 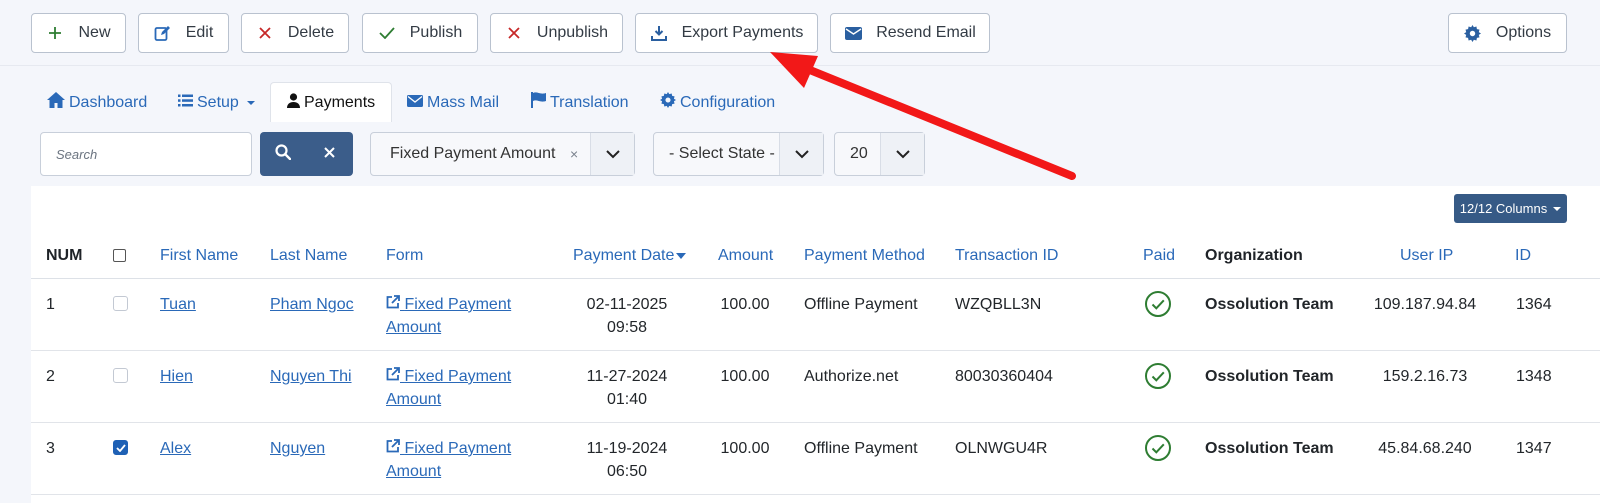 I want to click on payment-date: 11-27-2024 01:40, so click(x=627, y=388).